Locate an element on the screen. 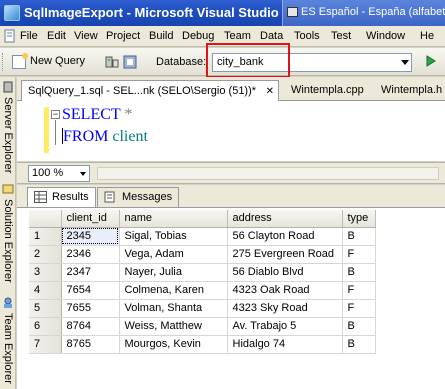 This screenshot has width=445, height=389. menu-team: Team is located at coordinates (237, 36).